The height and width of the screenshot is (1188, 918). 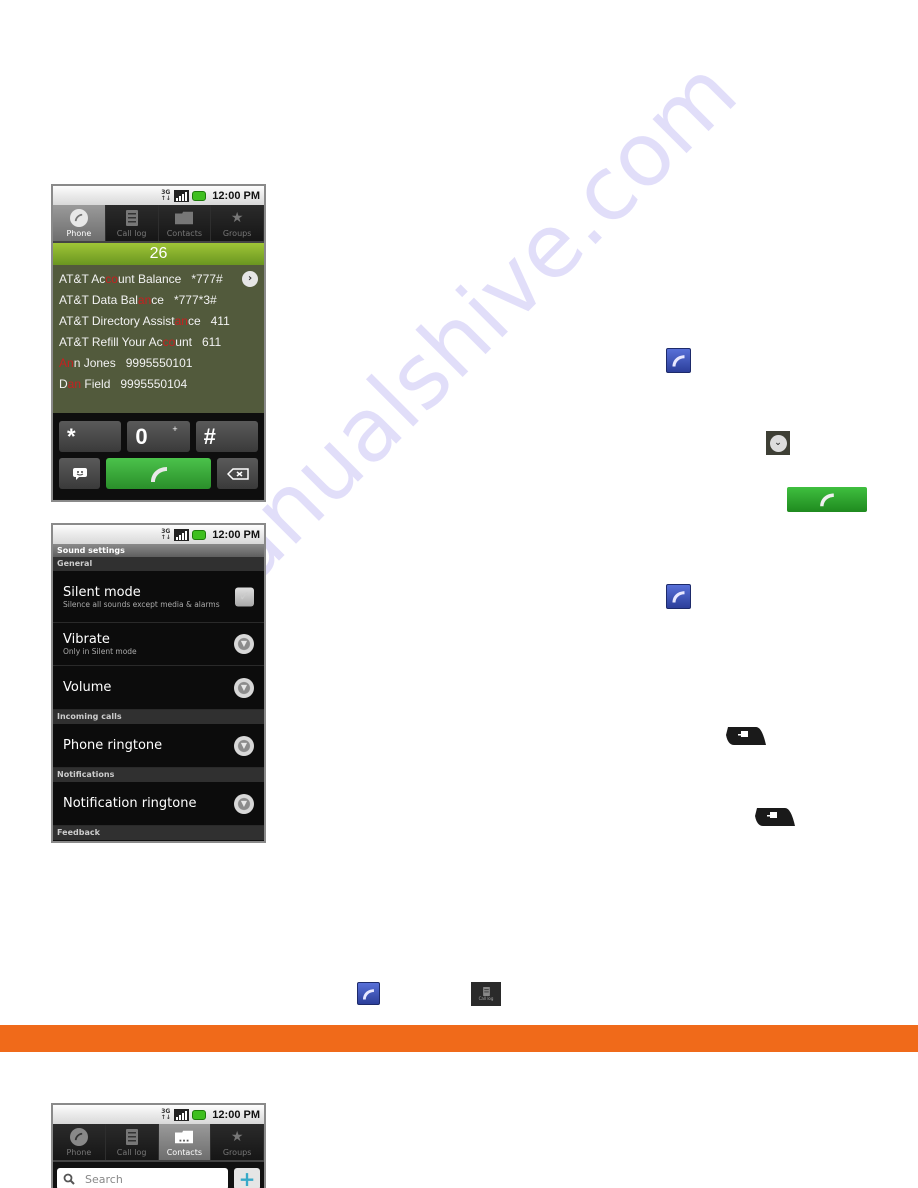 I want to click on section-header-feedback: Feedback, so click(x=158, y=833).